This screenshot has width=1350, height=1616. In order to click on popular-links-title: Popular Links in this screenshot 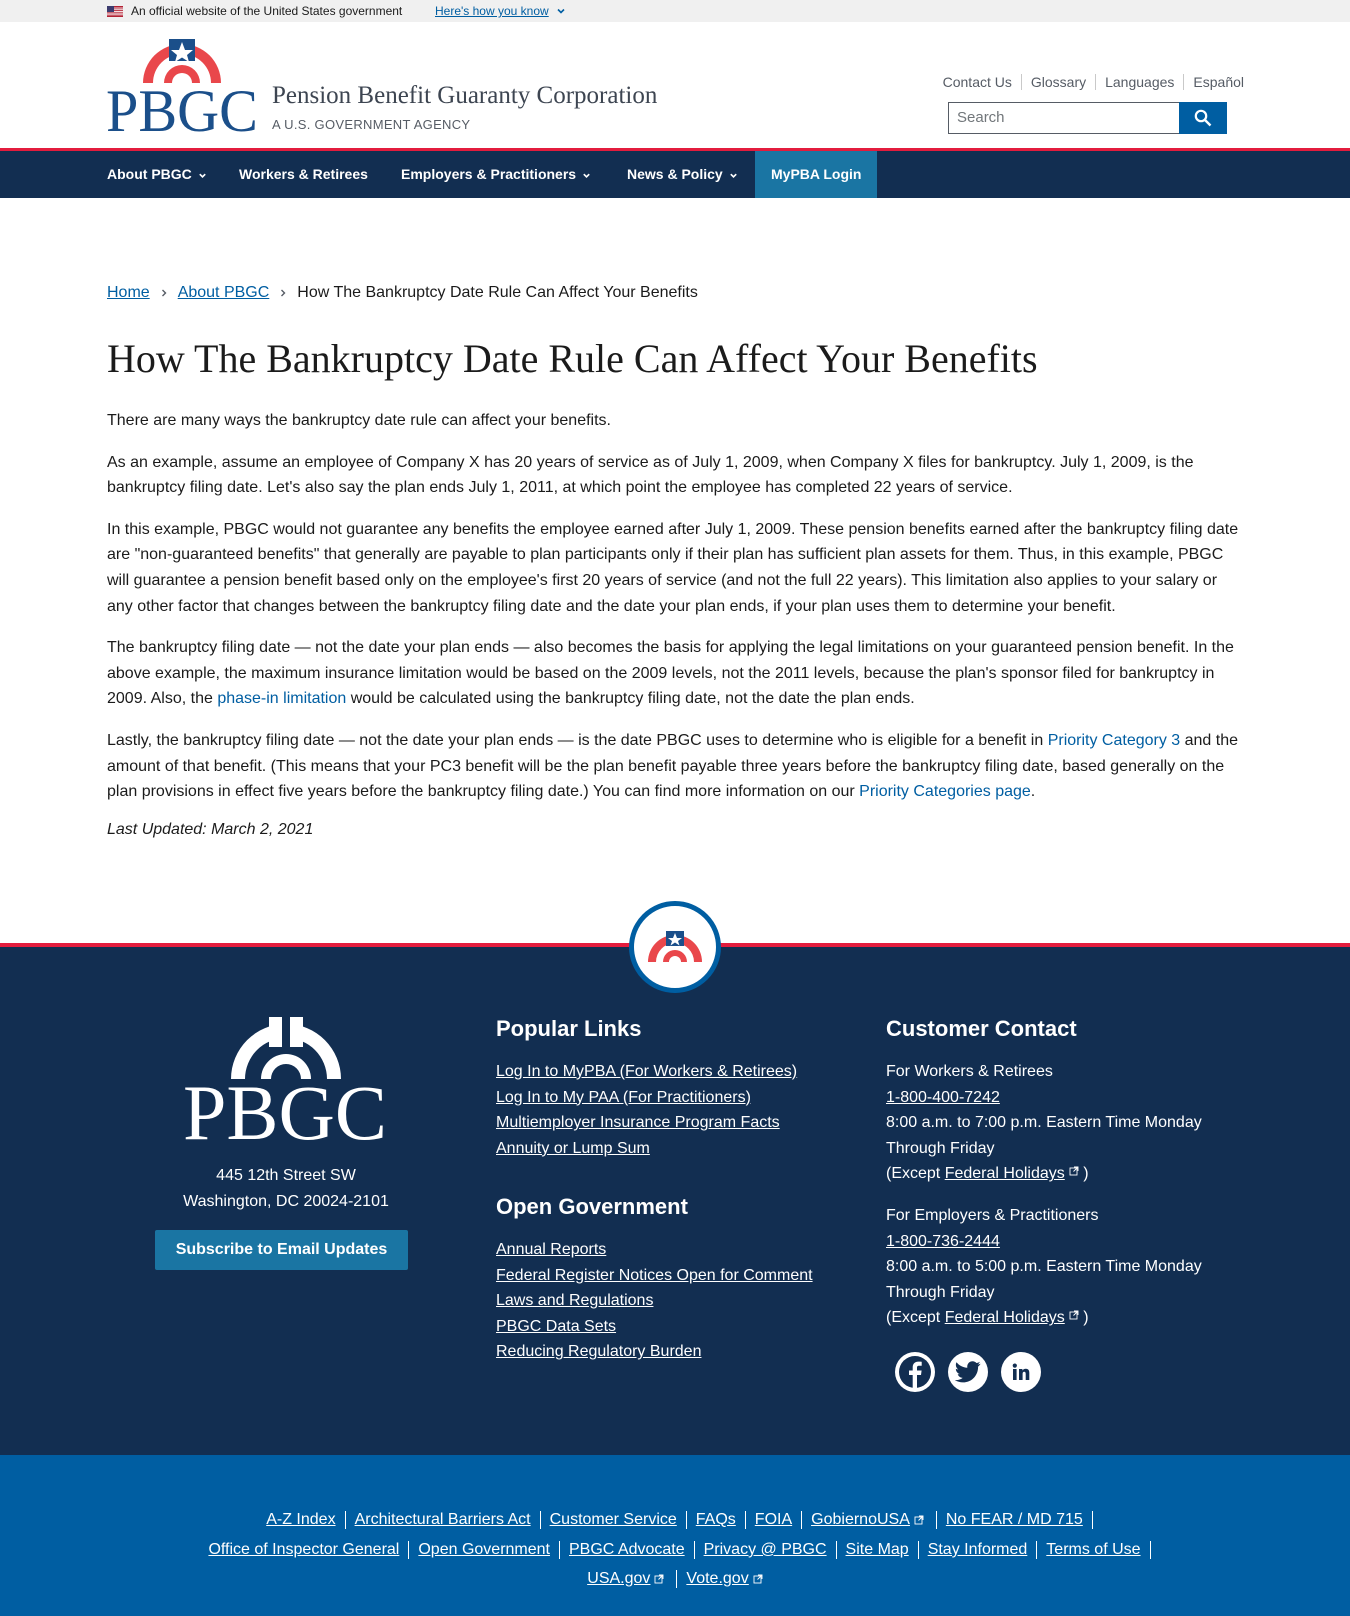, I will do `click(569, 1028)`.